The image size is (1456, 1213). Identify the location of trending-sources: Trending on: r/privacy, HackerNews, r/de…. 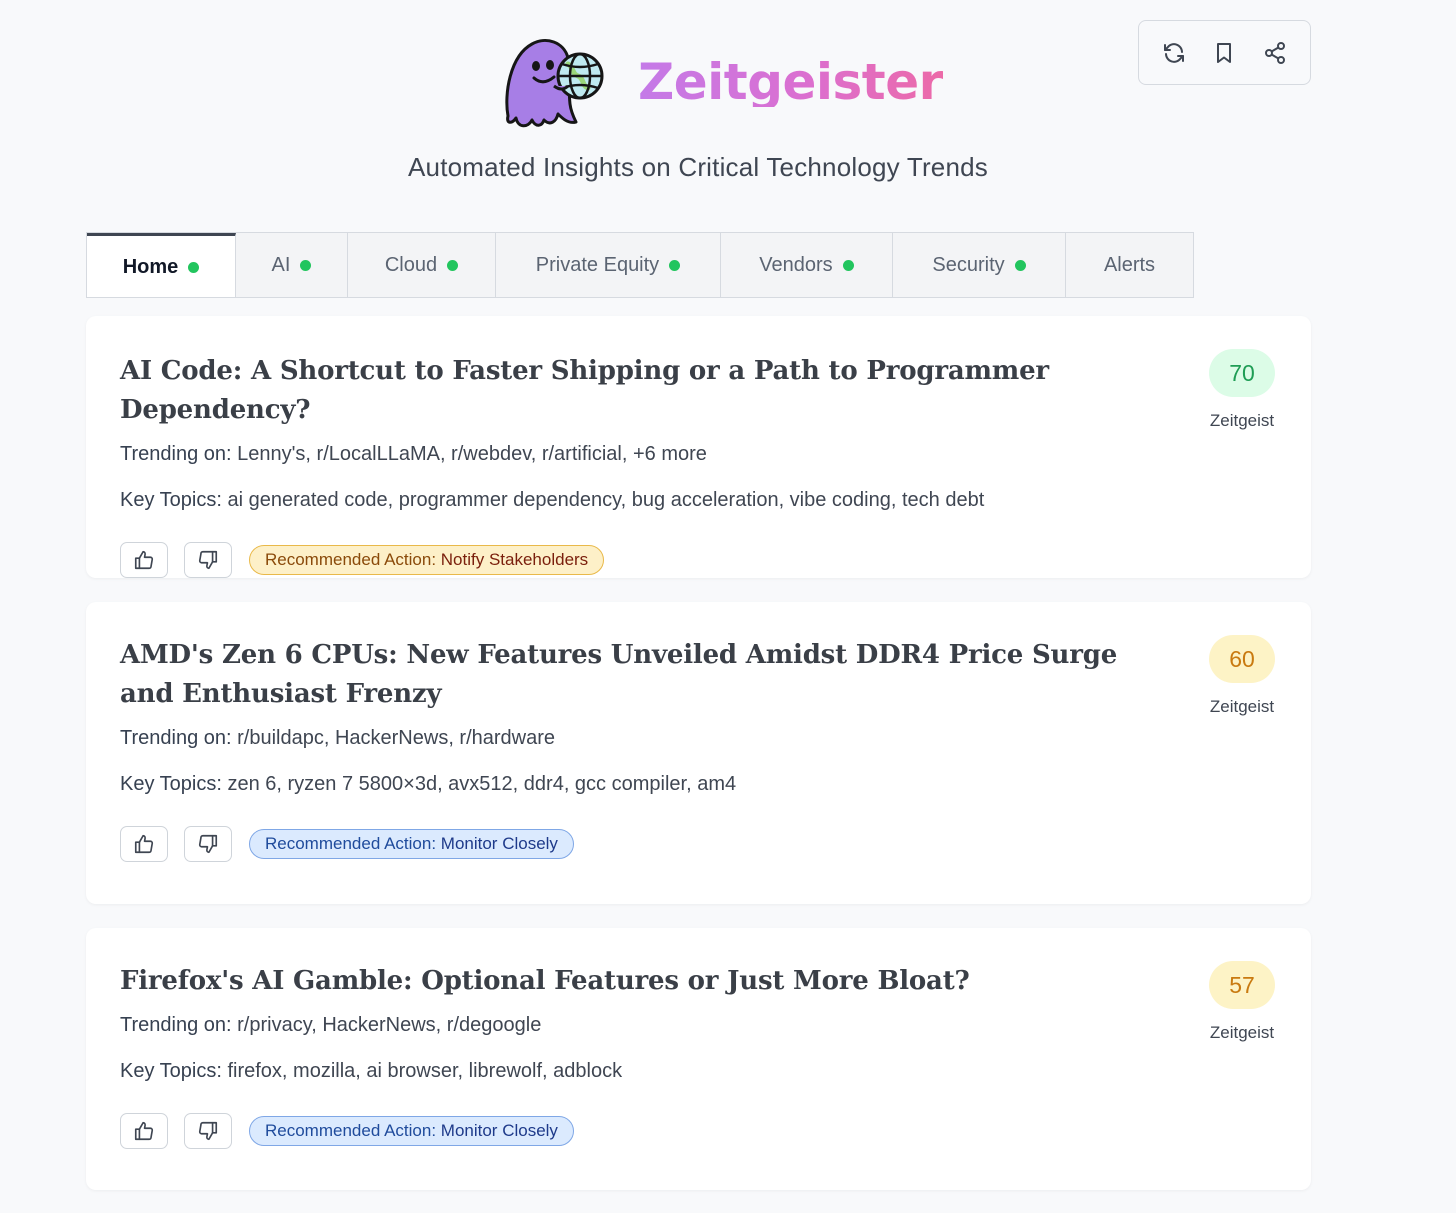
(698, 1025).